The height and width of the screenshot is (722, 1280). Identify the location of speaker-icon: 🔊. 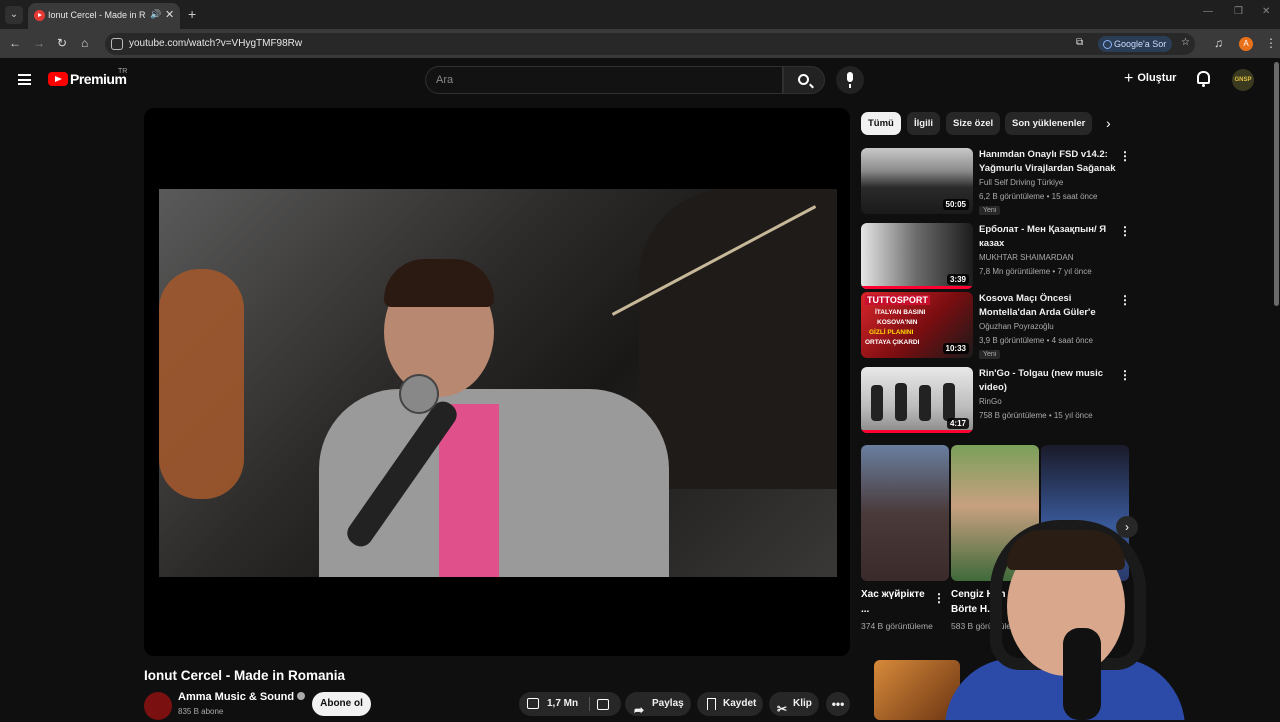
(155, 14).